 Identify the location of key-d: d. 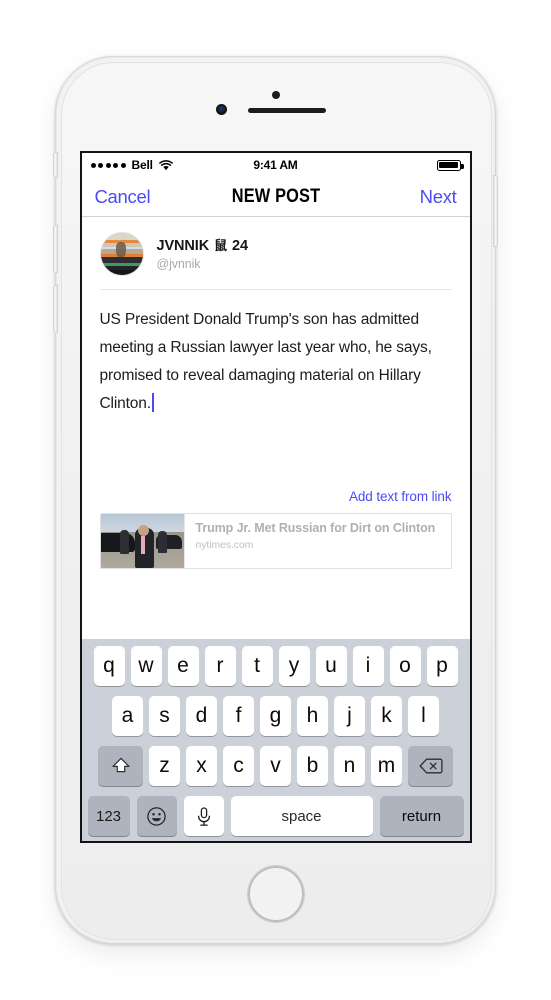
(201, 716).